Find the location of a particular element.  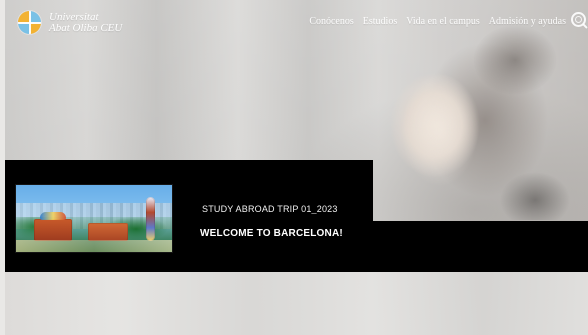

thumbnail-tower is located at coordinates (150, 219).